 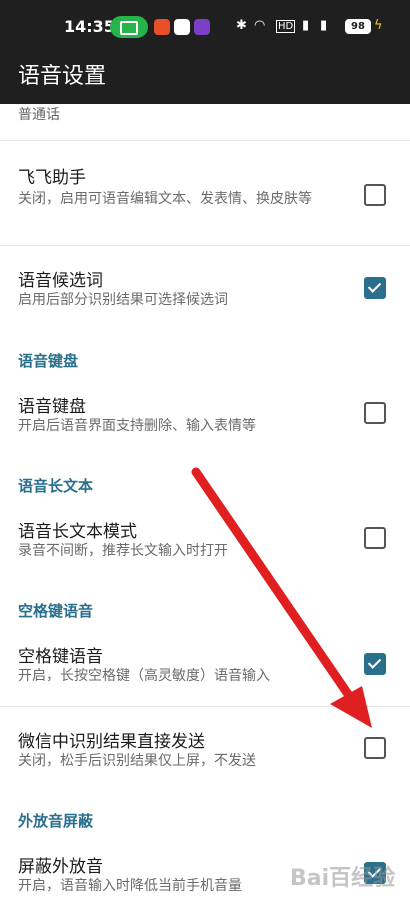 I want to click on annotation-arrow, so click(x=281, y=597).